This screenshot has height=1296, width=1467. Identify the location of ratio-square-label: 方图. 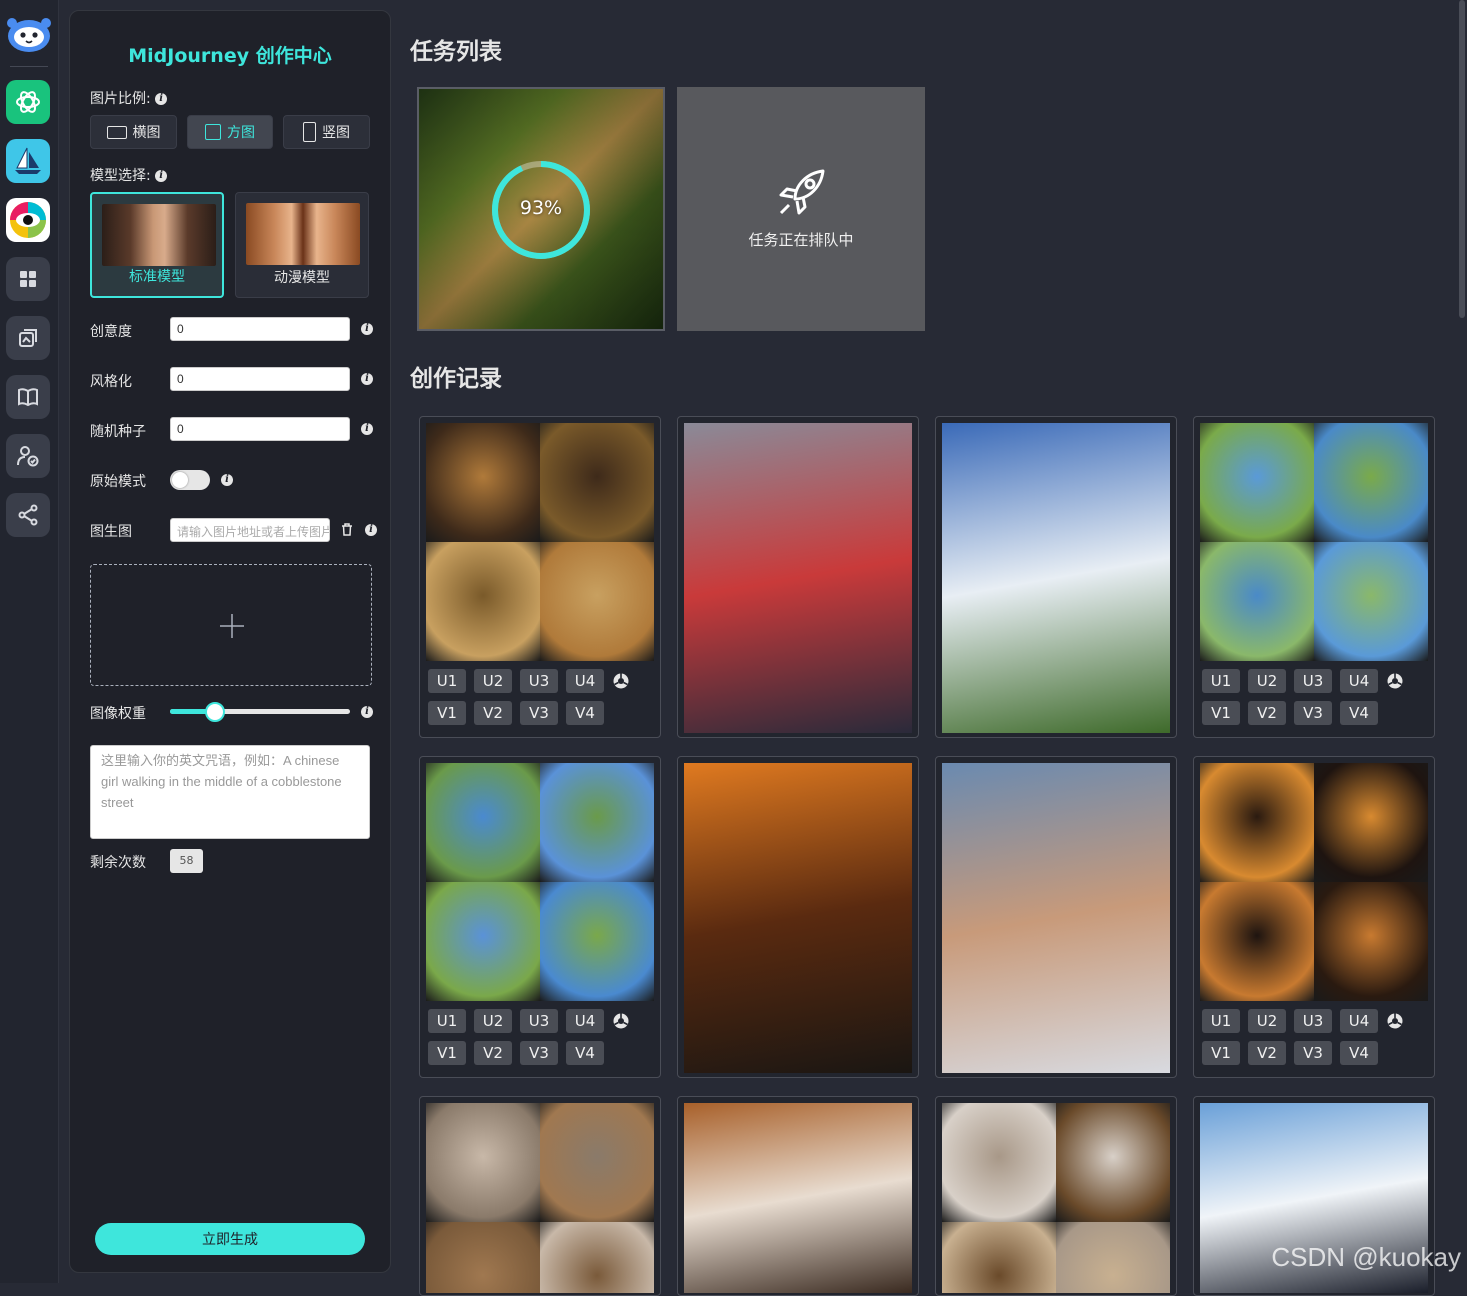
(241, 133).